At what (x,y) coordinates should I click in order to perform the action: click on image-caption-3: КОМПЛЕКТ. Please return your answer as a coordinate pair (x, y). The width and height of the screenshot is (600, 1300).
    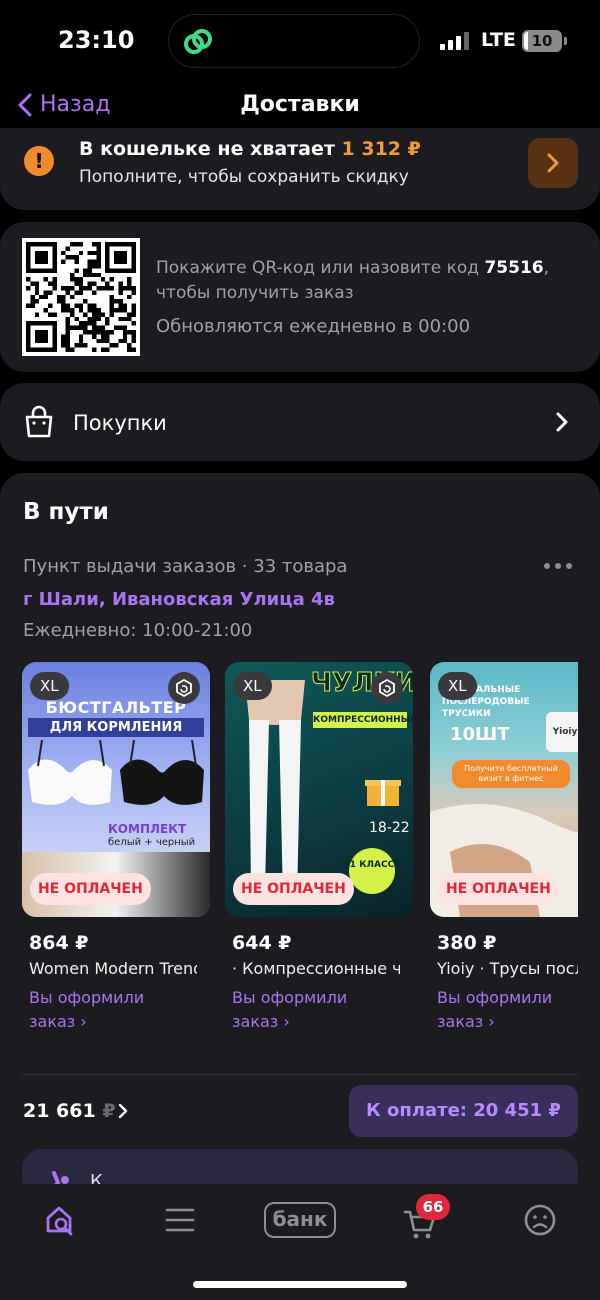
    Looking at the image, I should click on (147, 829).